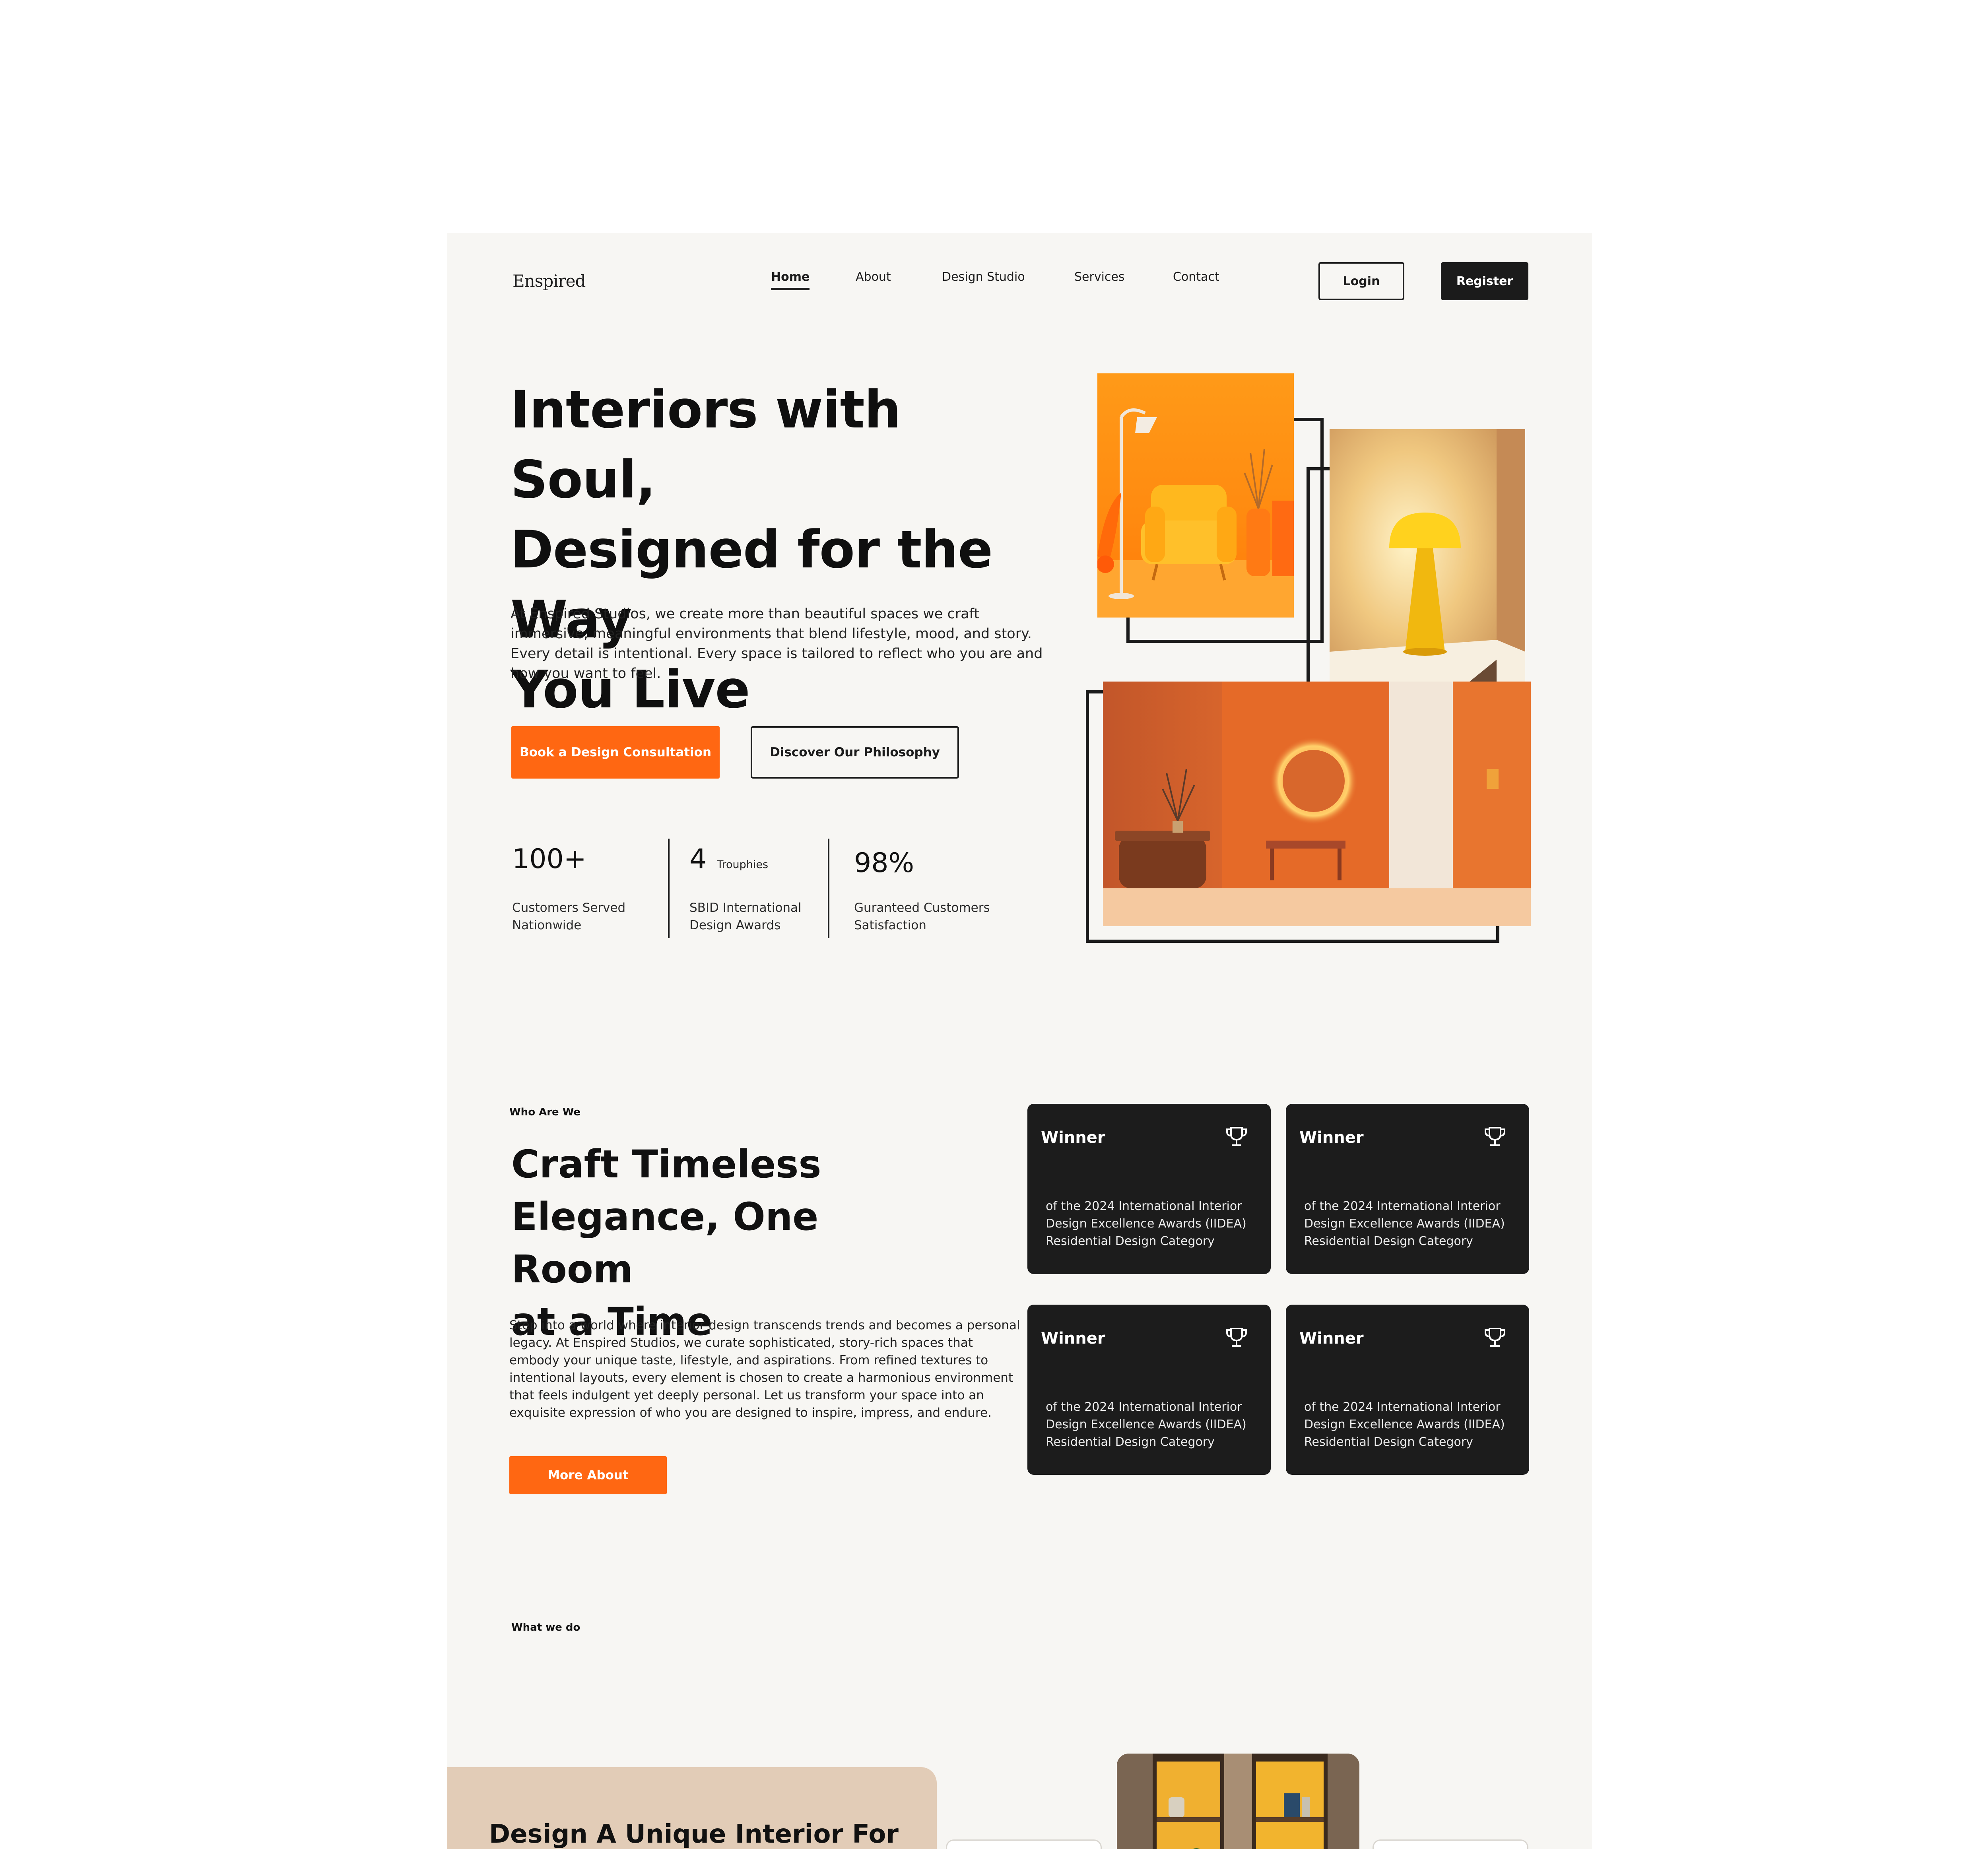  What do you see at coordinates (1317, 804) in the screenshot?
I see `orange-hallway-photo` at bounding box center [1317, 804].